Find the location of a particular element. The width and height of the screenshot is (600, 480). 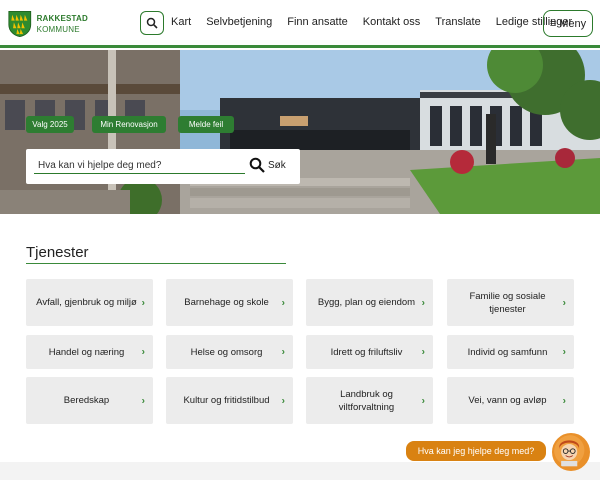

service-card-idrett: Idrett og friluftsliv › is located at coordinates (369, 352).